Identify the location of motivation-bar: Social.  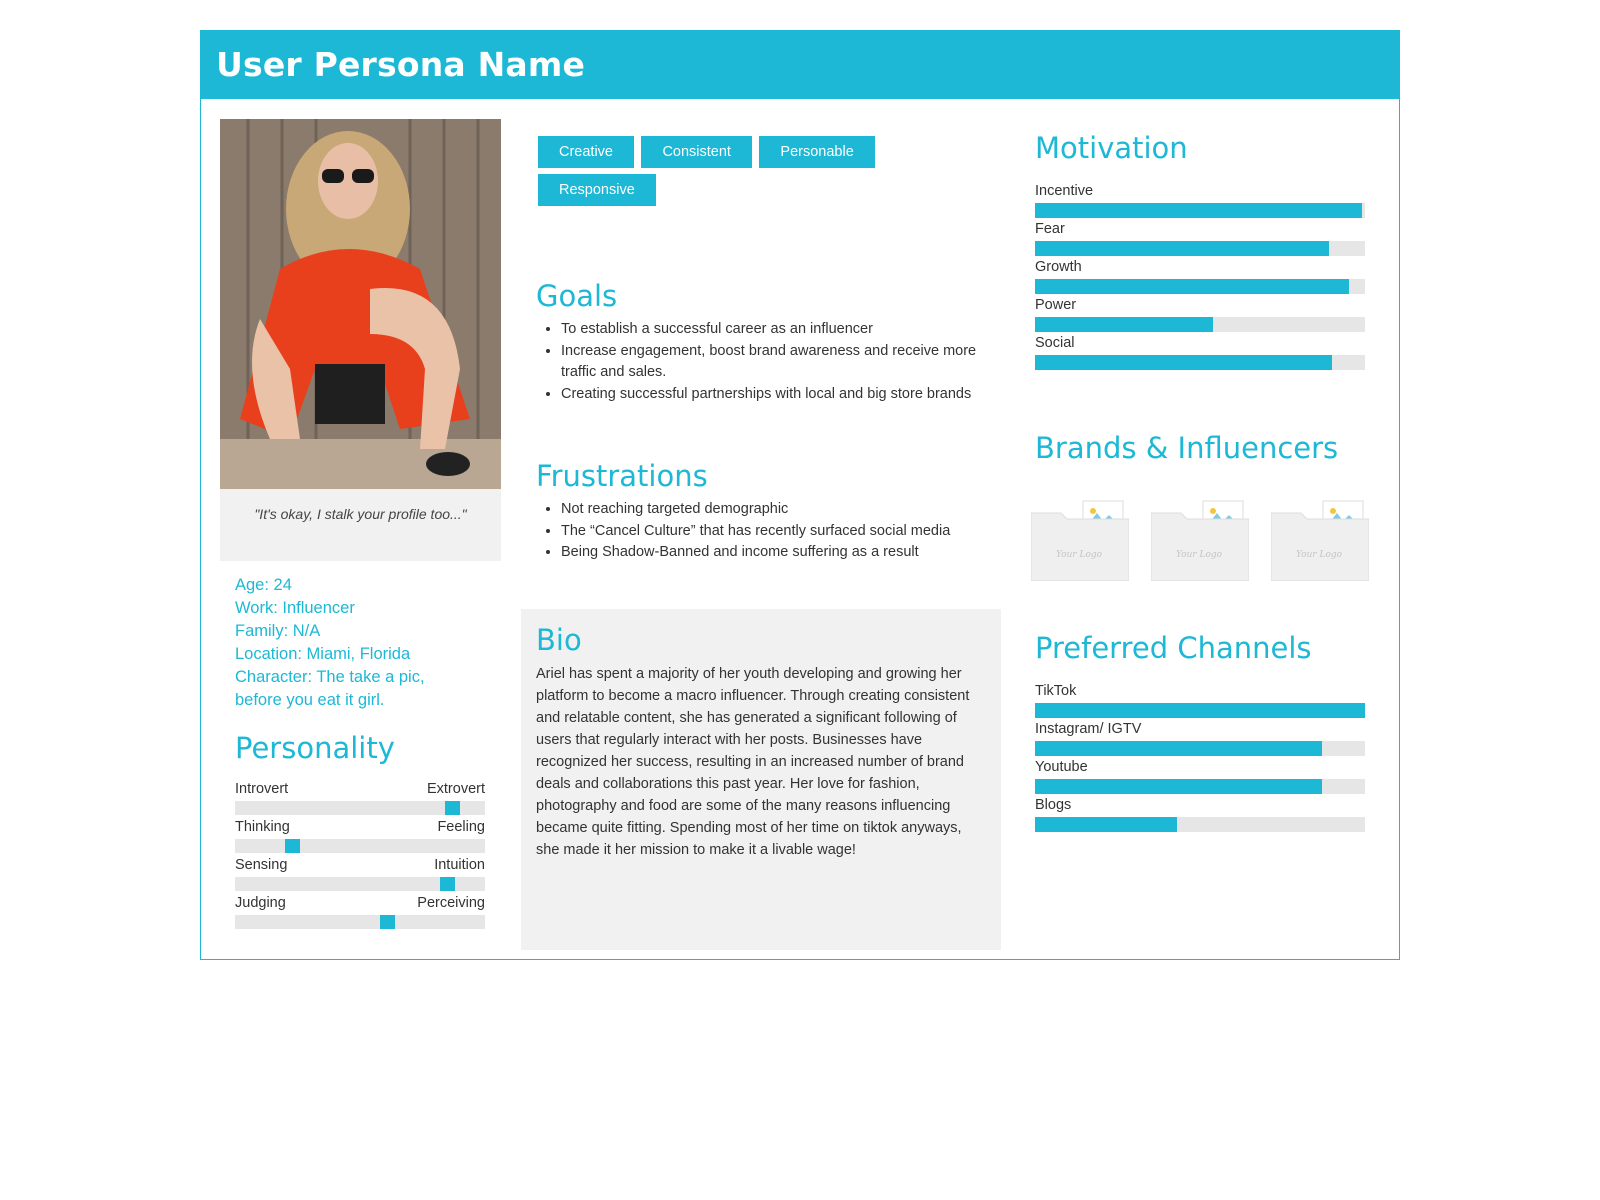
(1200, 354).